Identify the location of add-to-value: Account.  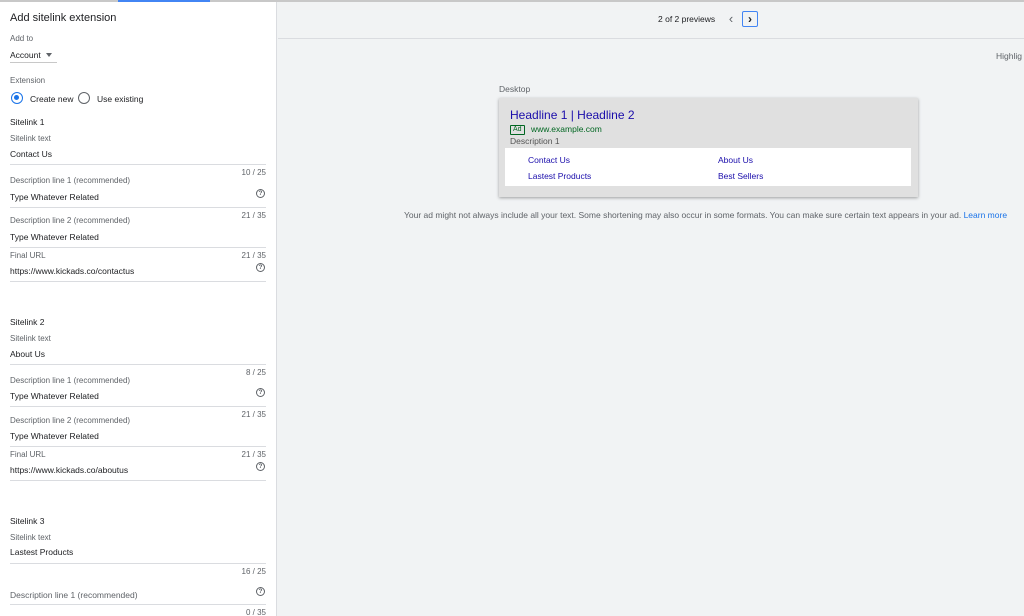
(25, 55).